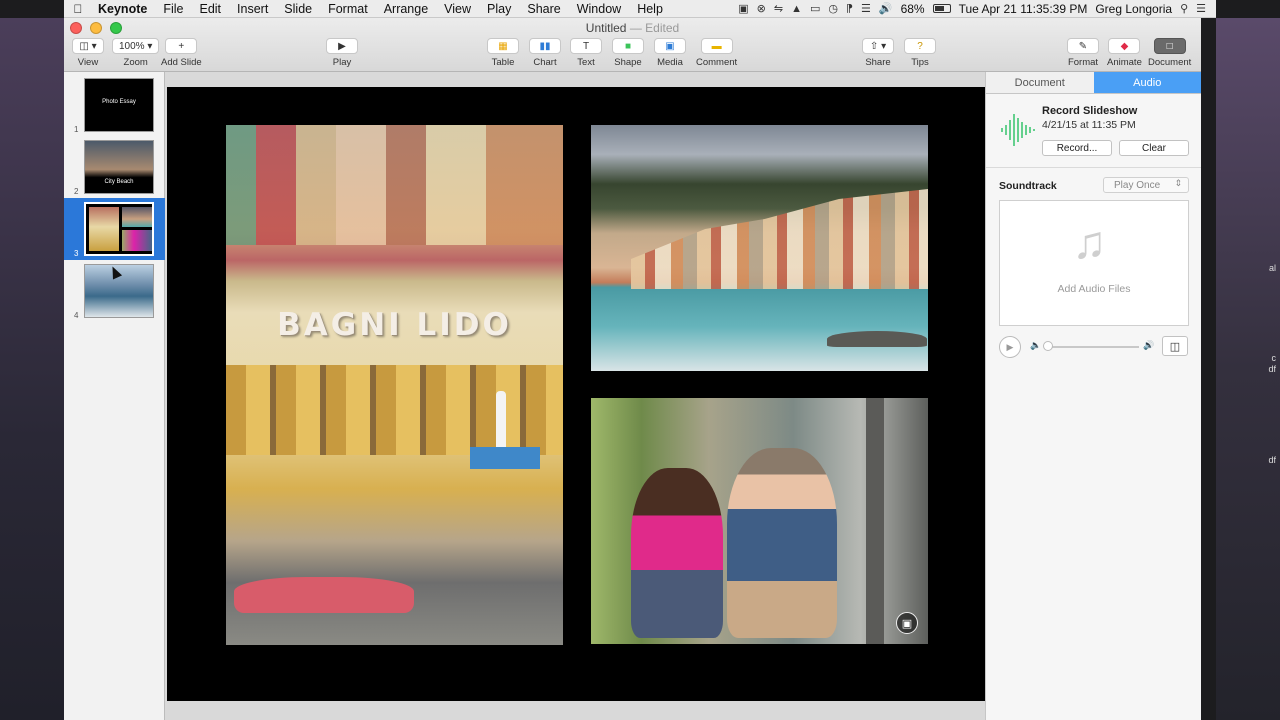 The width and height of the screenshot is (1280, 720). I want to click on table-button: ▦ Table, so click(503, 53).